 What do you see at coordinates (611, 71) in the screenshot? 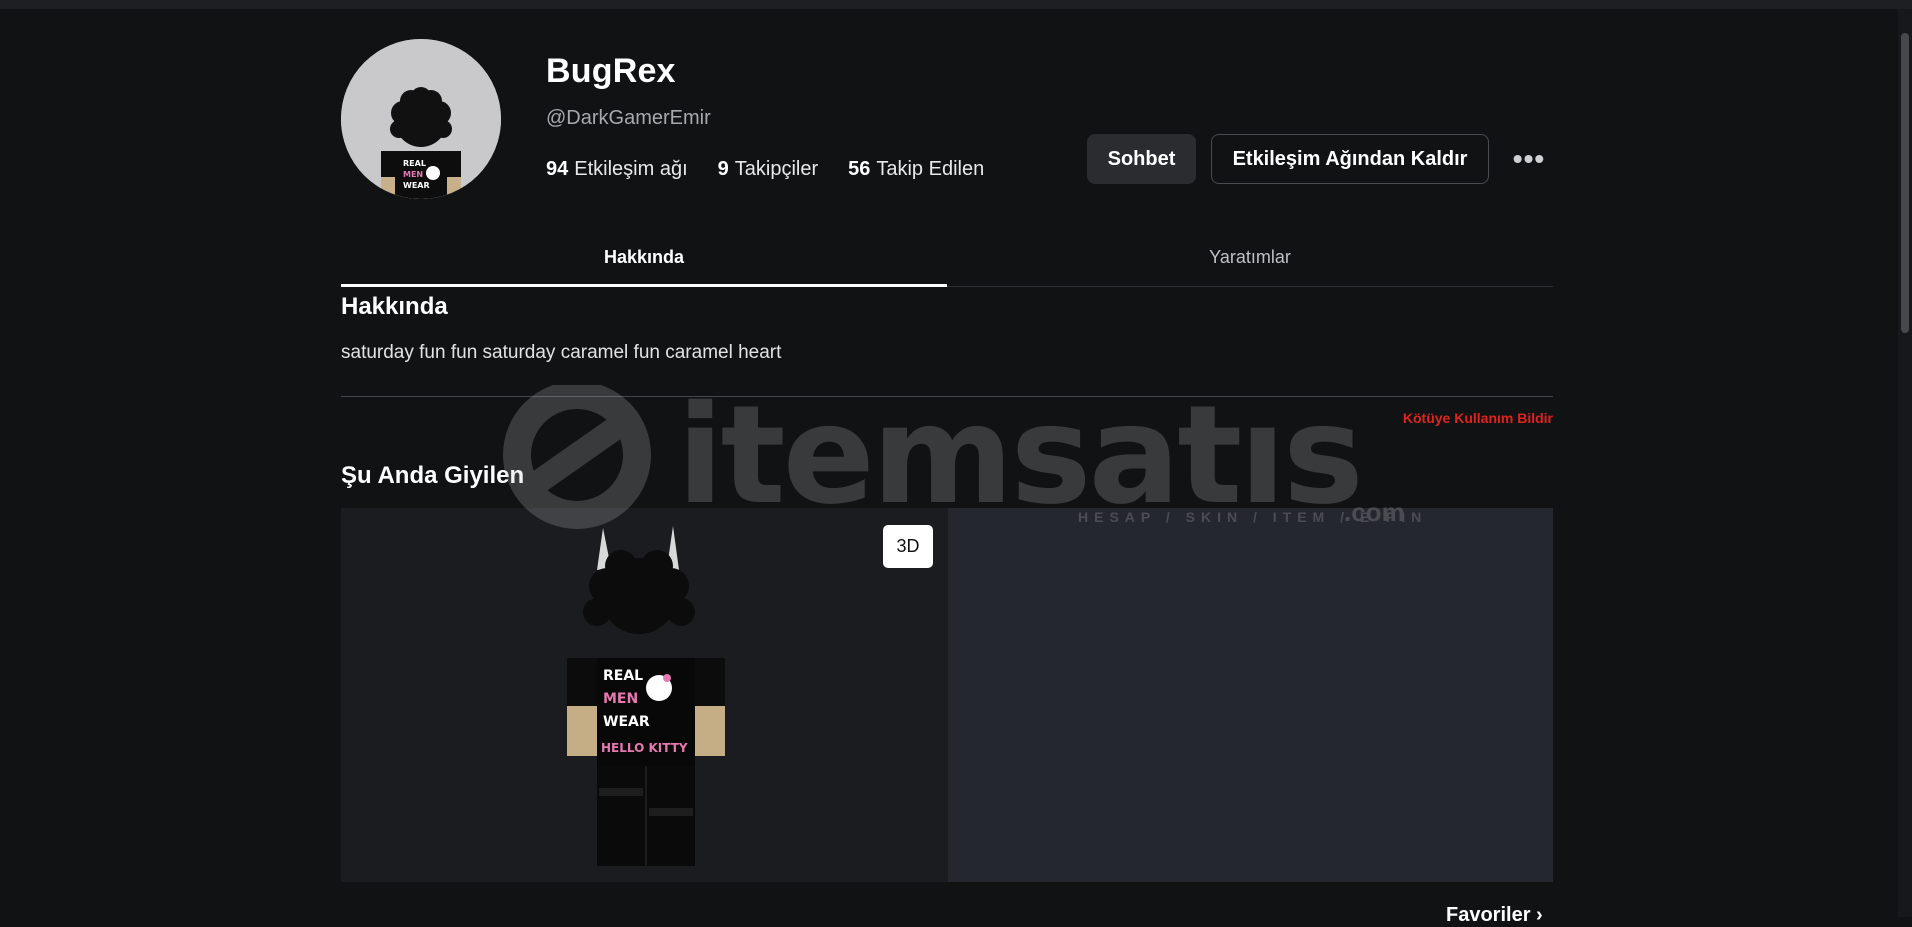
I see `display-name: BugRex` at bounding box center [611, 71].